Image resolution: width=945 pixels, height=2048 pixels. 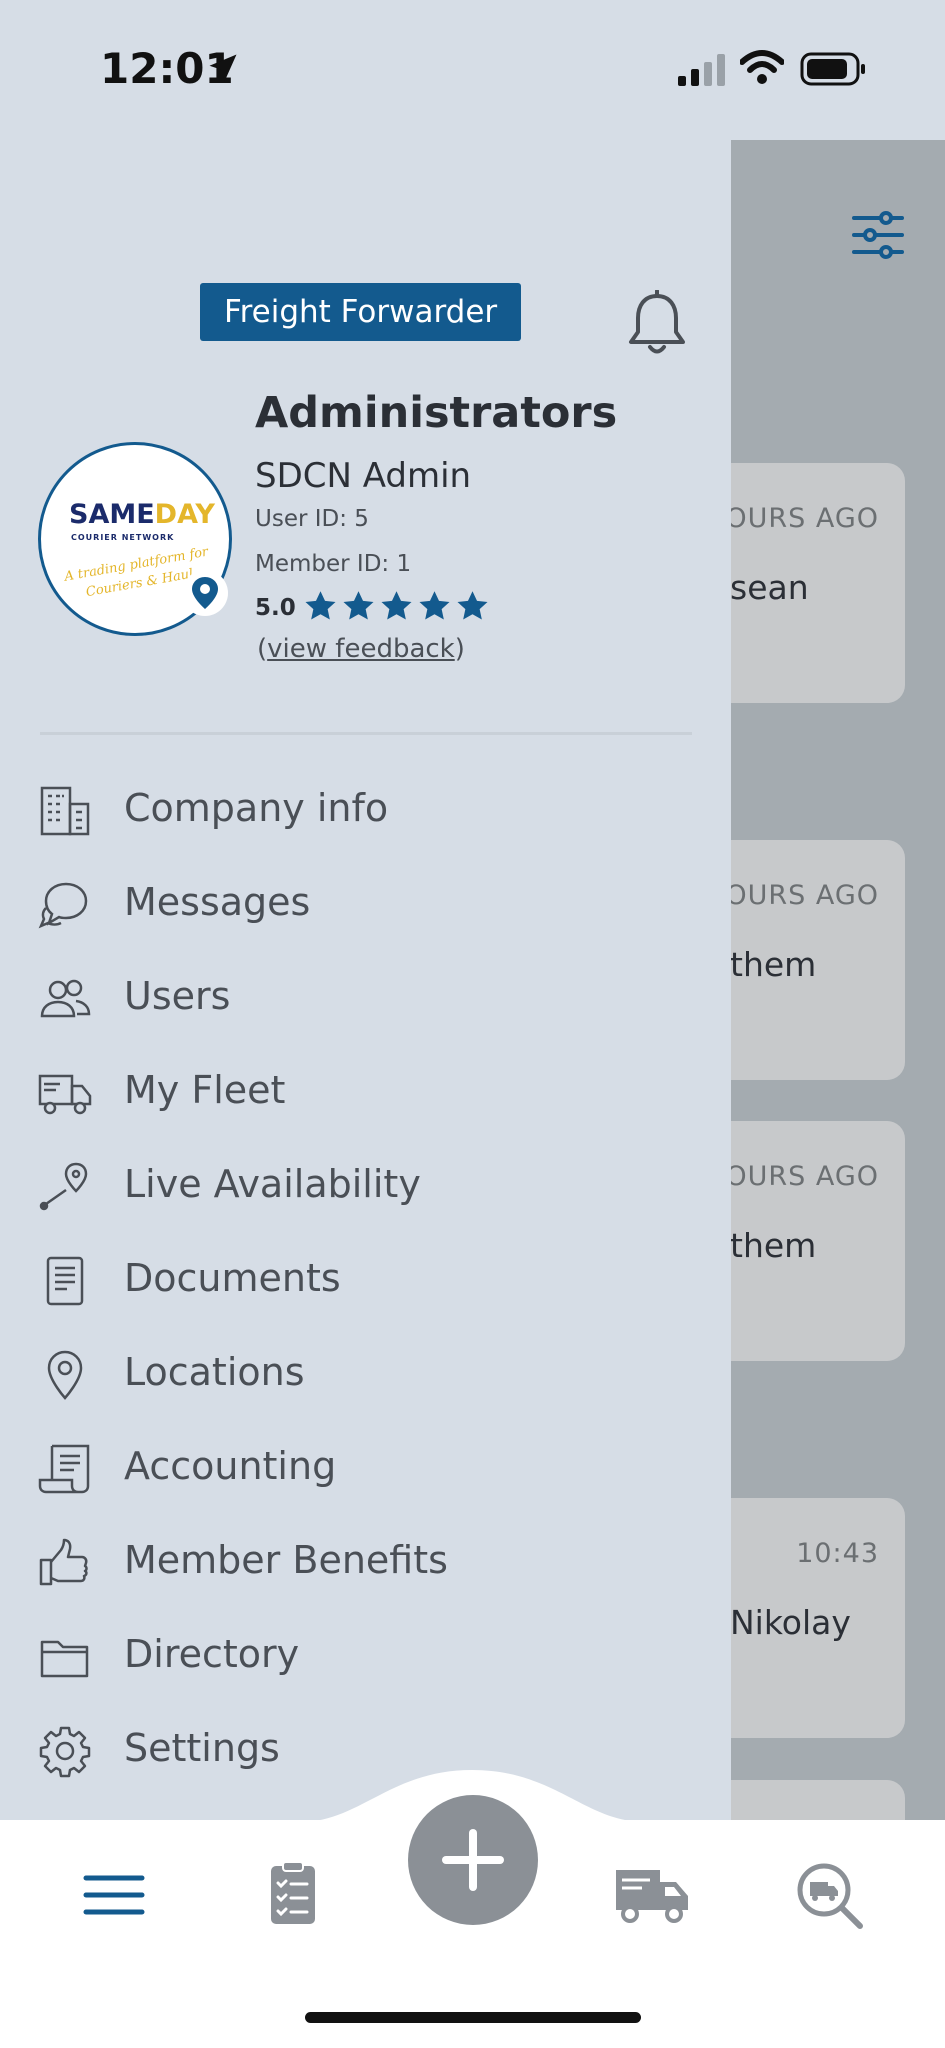 What do you see at coordinates (312, 519) in the screenshot?
I see `user-id: User ID: 5` at bounding box center [312, 519].